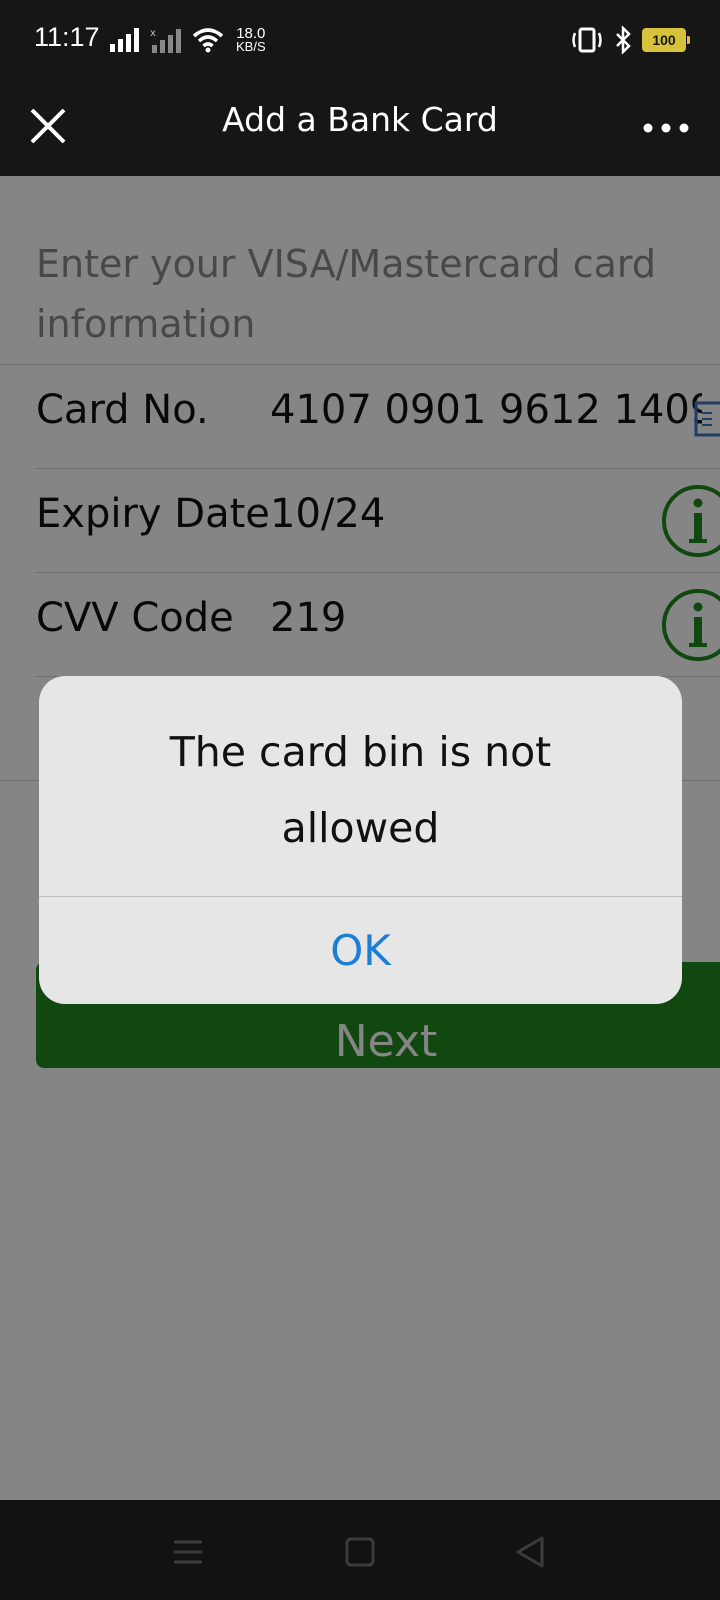 This screenshot has height=1600, width=720. I want to click on system-nav-bar, so click(360, 1550).